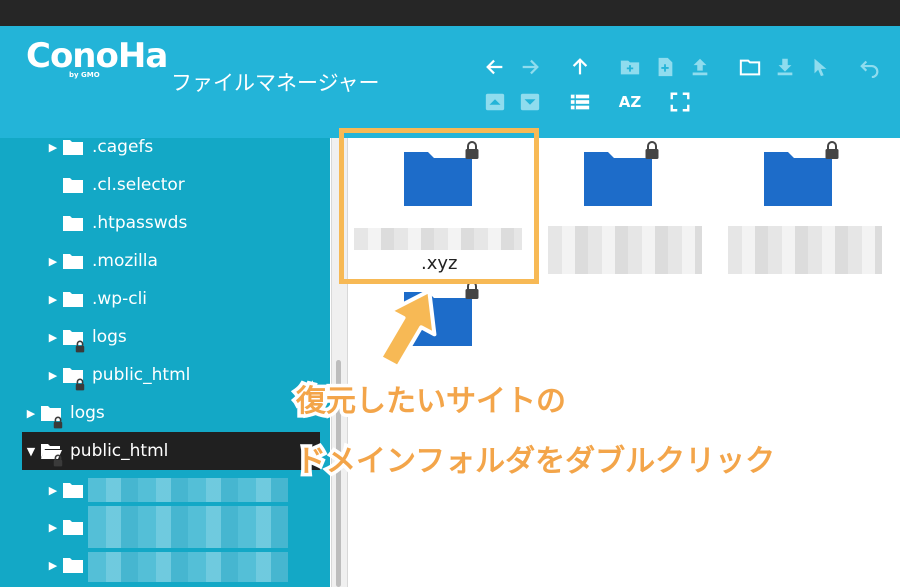 Image resolution: width=900 pixels, height=587 pixels. I want to click on caret-down-icon: ▼, so click(31, 451).